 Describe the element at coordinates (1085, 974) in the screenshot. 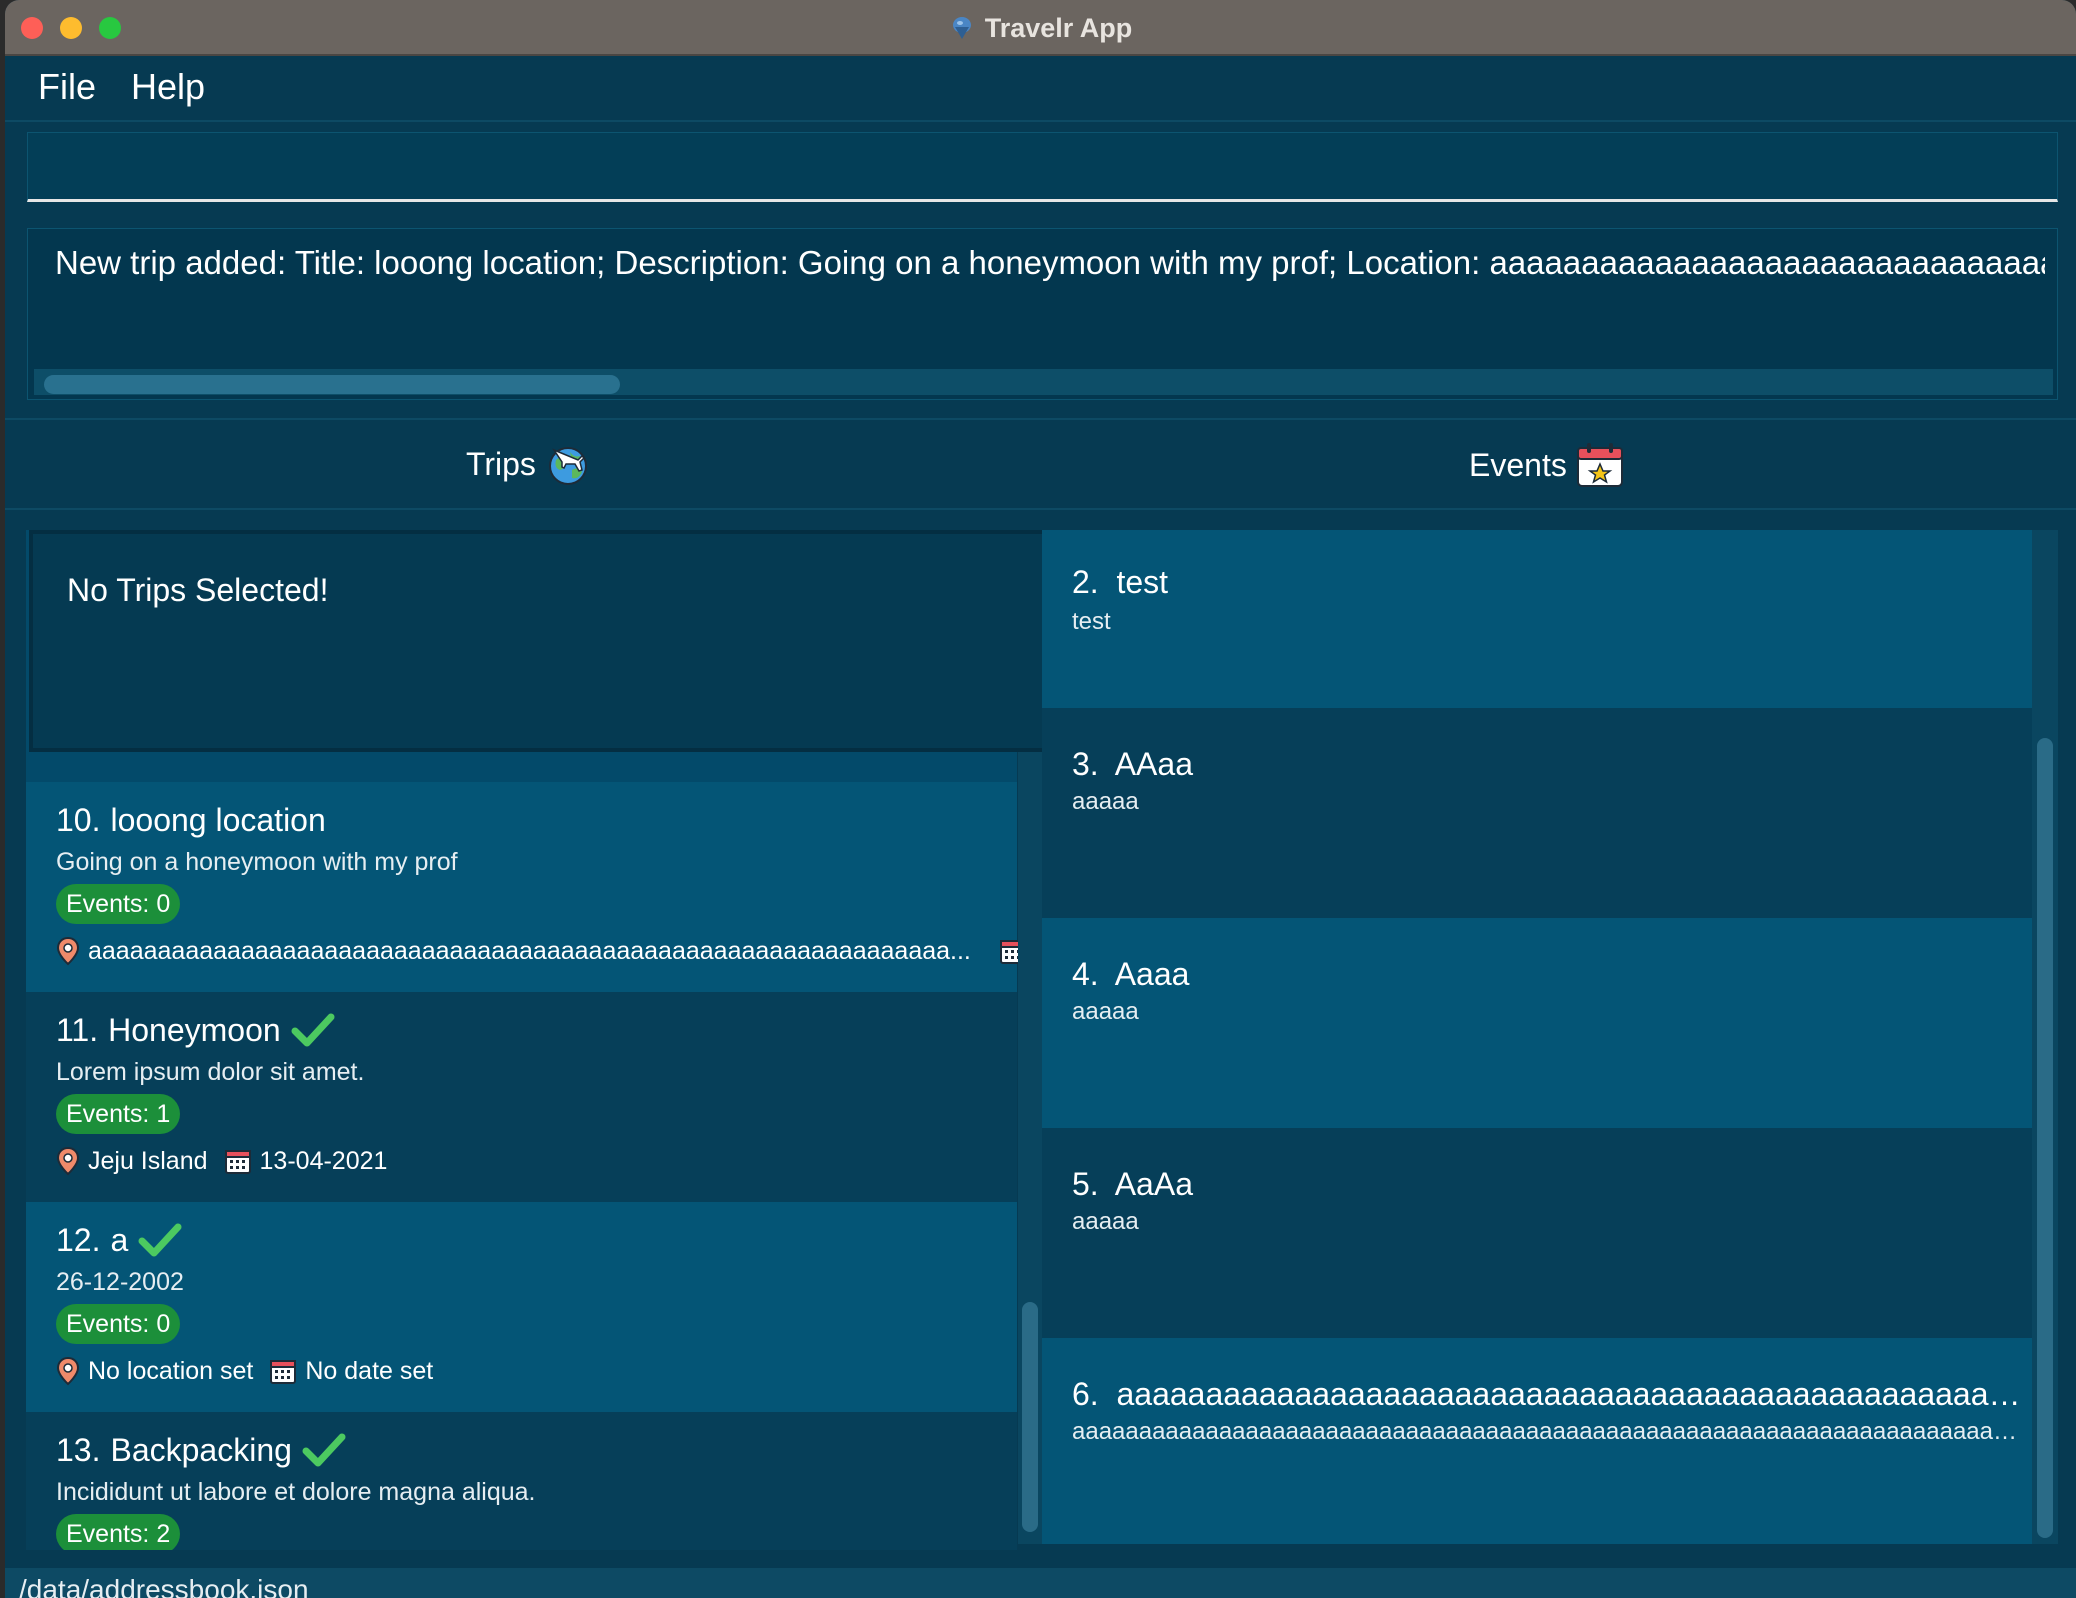

I see `event-index: 4.` at that location.